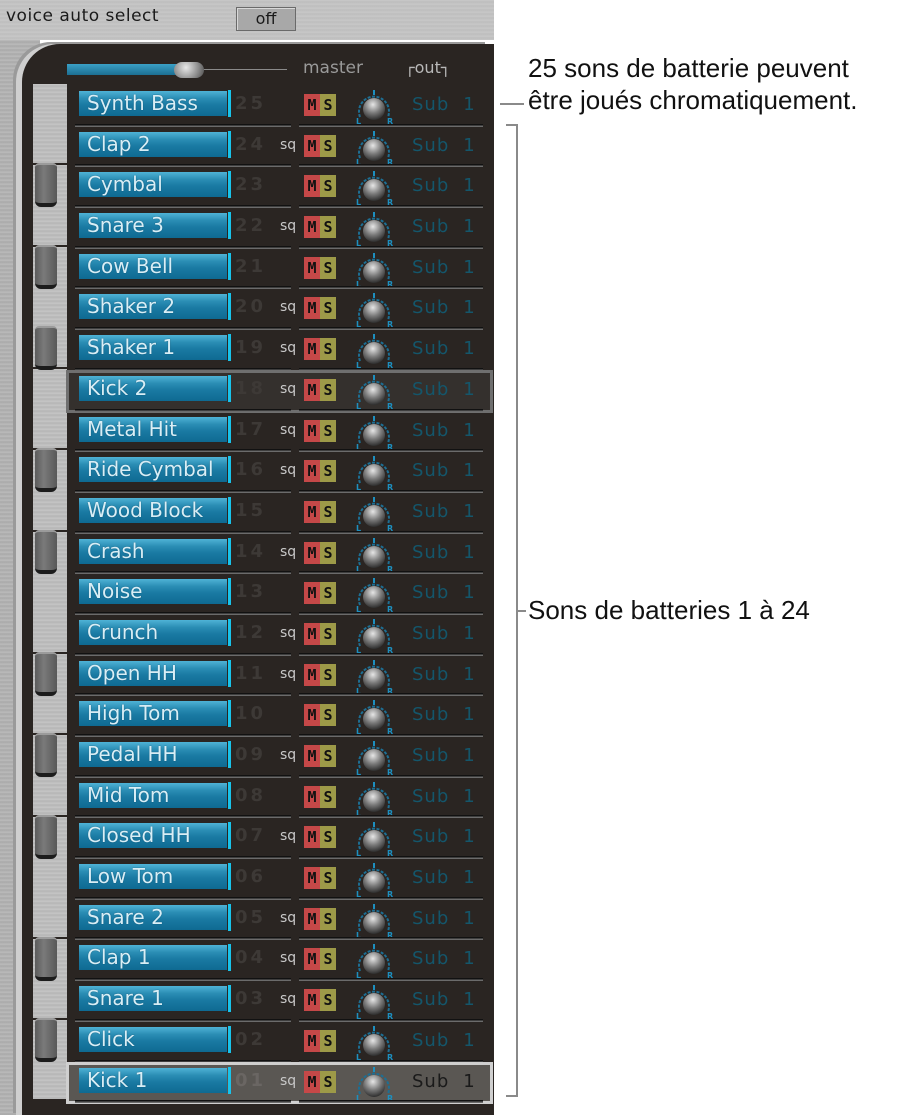  I want to click on voice-name-field: High Tom, so click(153, 714).